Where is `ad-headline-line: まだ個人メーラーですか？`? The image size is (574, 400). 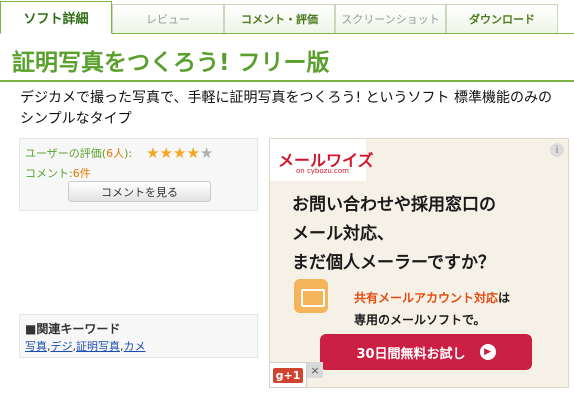 ad-headline-line: まだ個人メーラーですか？ is located at coordinates (393, 263).